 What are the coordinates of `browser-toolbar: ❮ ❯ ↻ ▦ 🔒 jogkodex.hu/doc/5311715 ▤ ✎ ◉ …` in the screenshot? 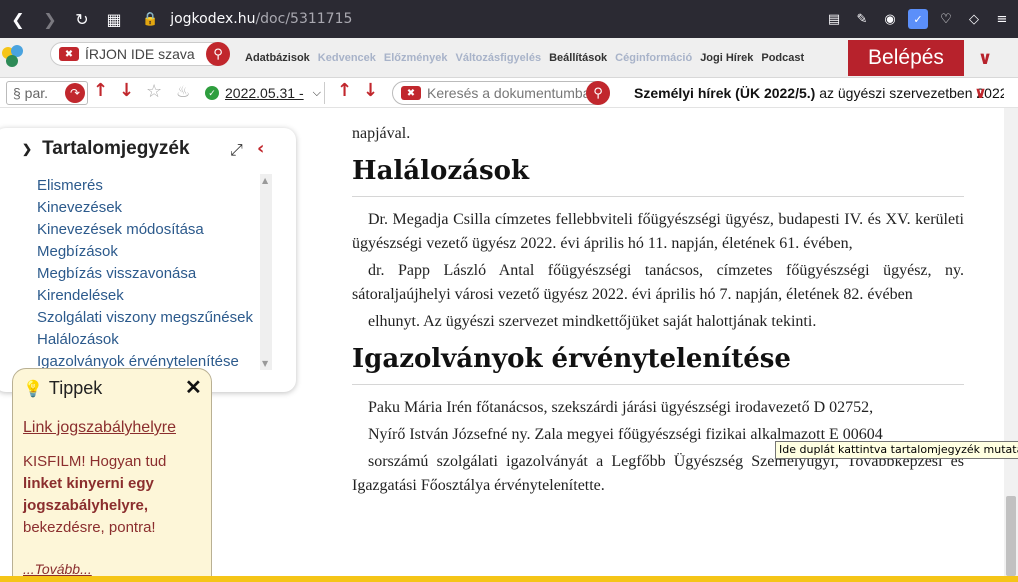 It's located at (509, 19).